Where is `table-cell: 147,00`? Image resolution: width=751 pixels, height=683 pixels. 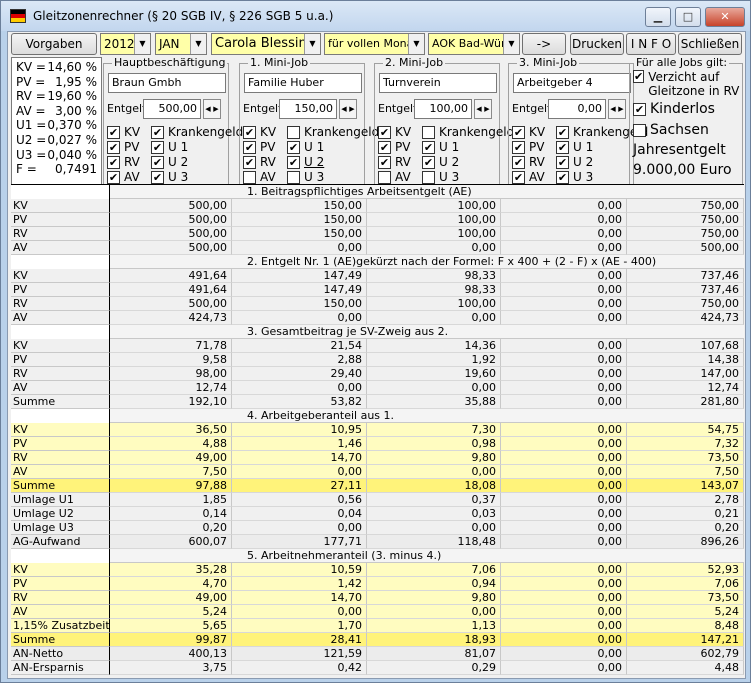
table-cell: 147,00 is located at coordinates (685, 374).